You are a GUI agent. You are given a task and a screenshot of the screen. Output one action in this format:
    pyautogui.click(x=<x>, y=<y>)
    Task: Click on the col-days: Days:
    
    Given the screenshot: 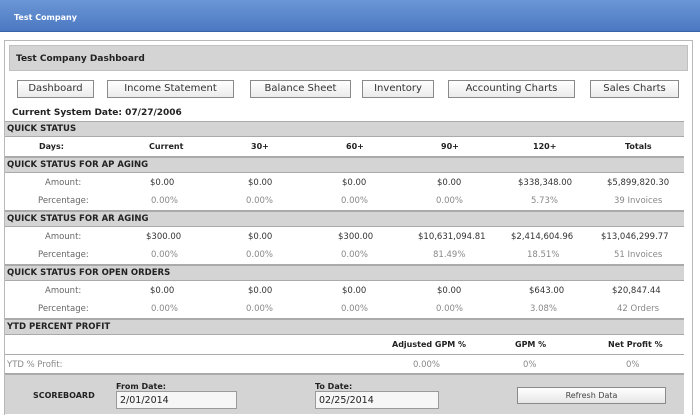 What is the action you would take?
    pyautogui.click(x=51, y=146)
    